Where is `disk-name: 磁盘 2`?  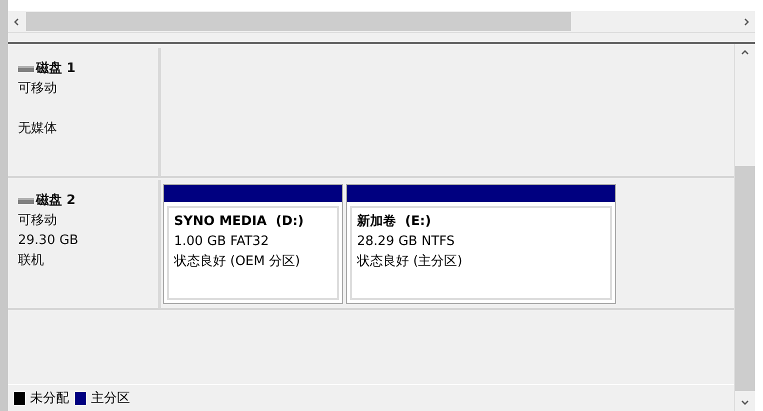
disk-name: 磁盘 2 is located at coordinates (56, 201).